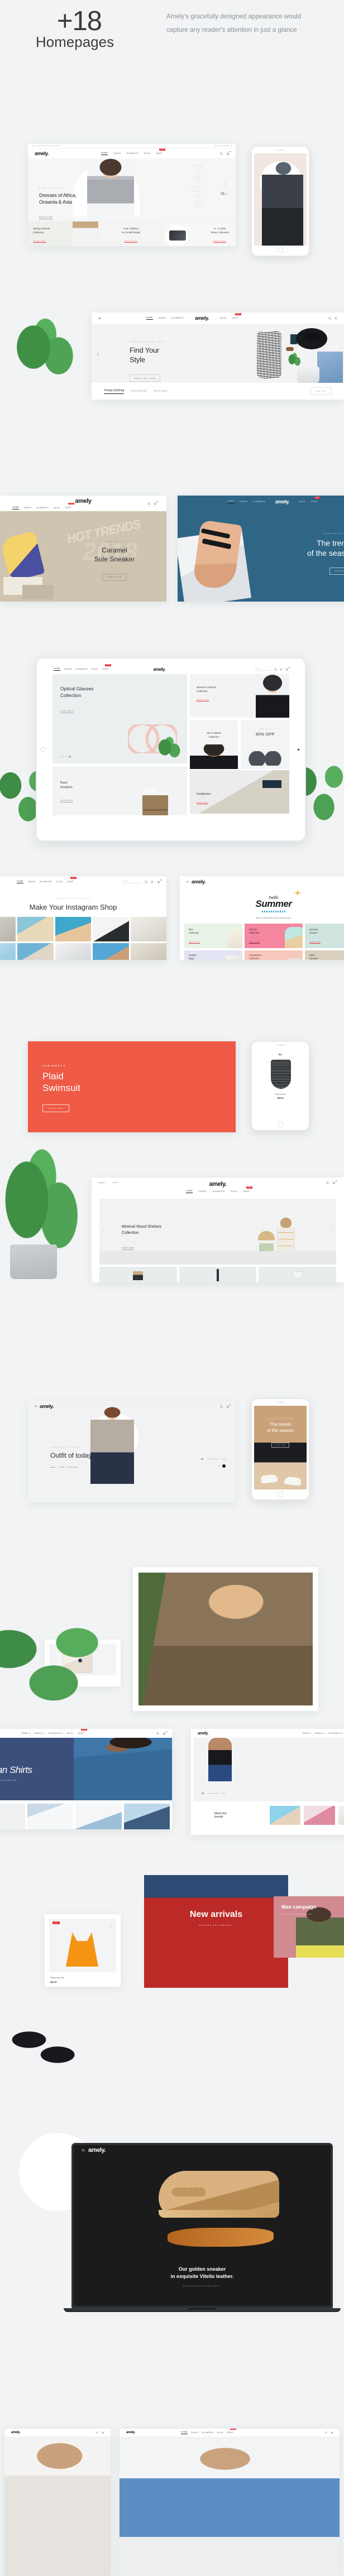 The width and height of the screenshot is (344, 2576). I want to click on hero-cta: VIEW CATALOG, so click(68, 1467).